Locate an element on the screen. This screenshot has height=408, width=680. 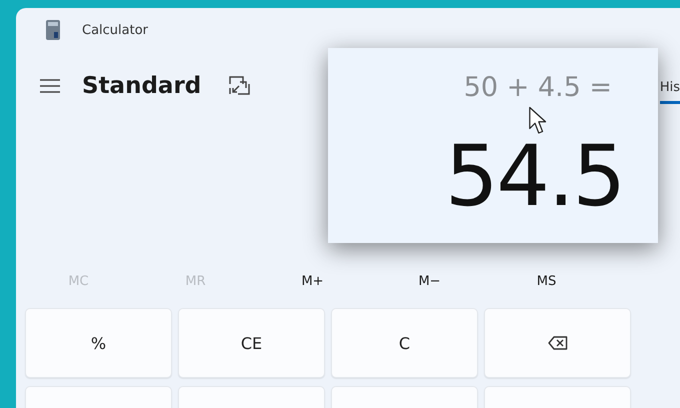
mode-title: Standard is located at coordinates (142, 86).